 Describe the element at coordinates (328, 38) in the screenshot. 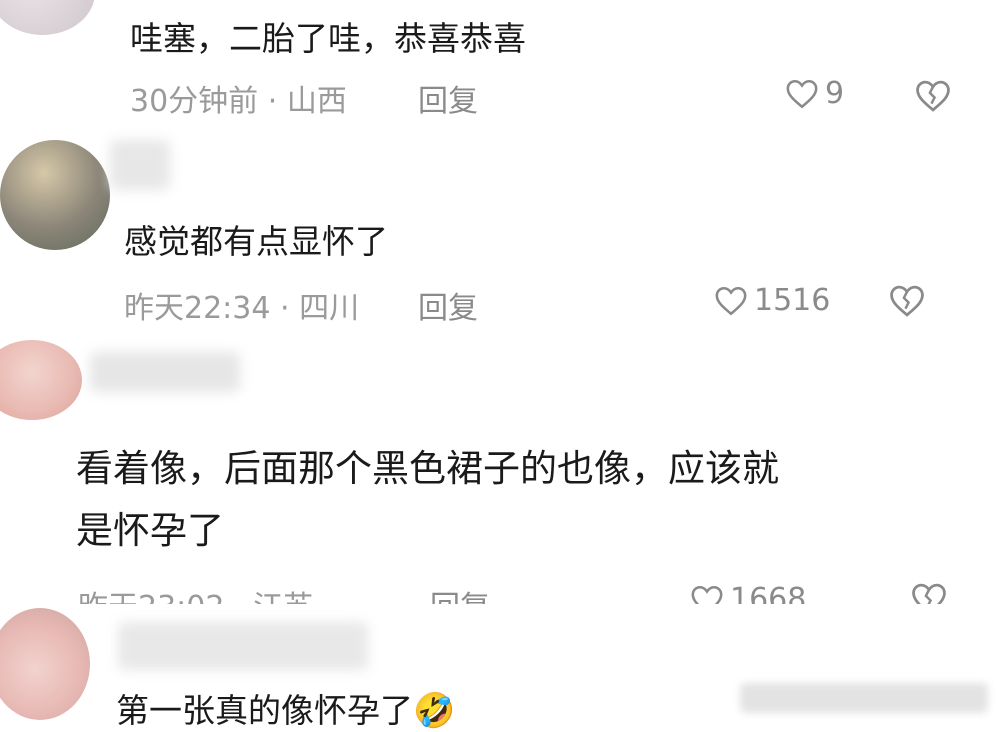

I see `comment-text: 哇塞，二胎了哇，恭喜恭喜` at that location.